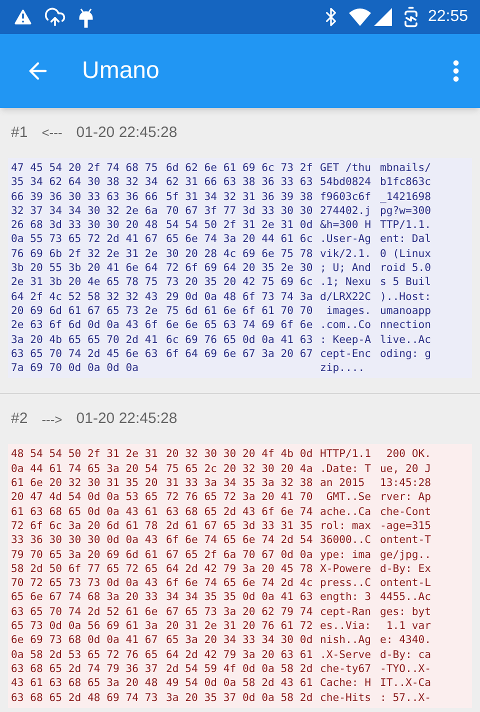 The height and width of the screenshot is (712, 480). Describe the element at coordinates (406, 354) in the screenshot. I see `ascii-text: oding: g` at that location.